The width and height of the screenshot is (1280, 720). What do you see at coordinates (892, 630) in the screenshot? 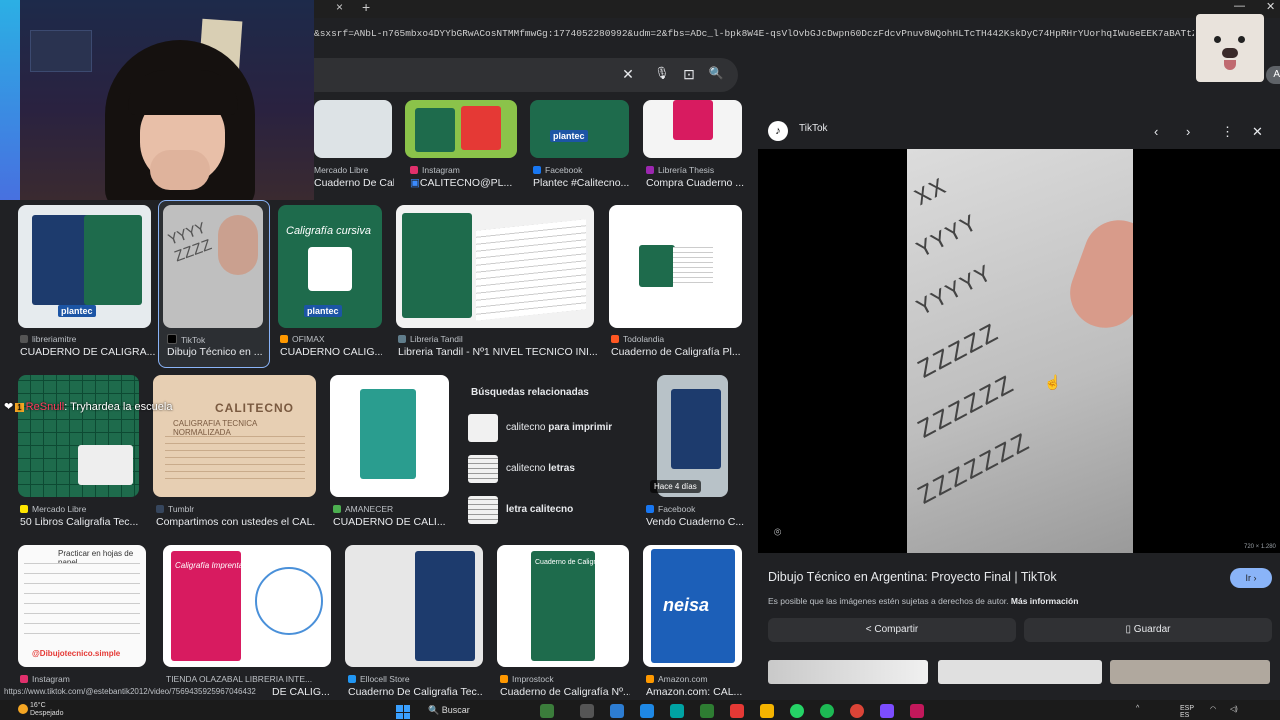
I see `share-button: < Compartir` at bounding box center [892, 630].